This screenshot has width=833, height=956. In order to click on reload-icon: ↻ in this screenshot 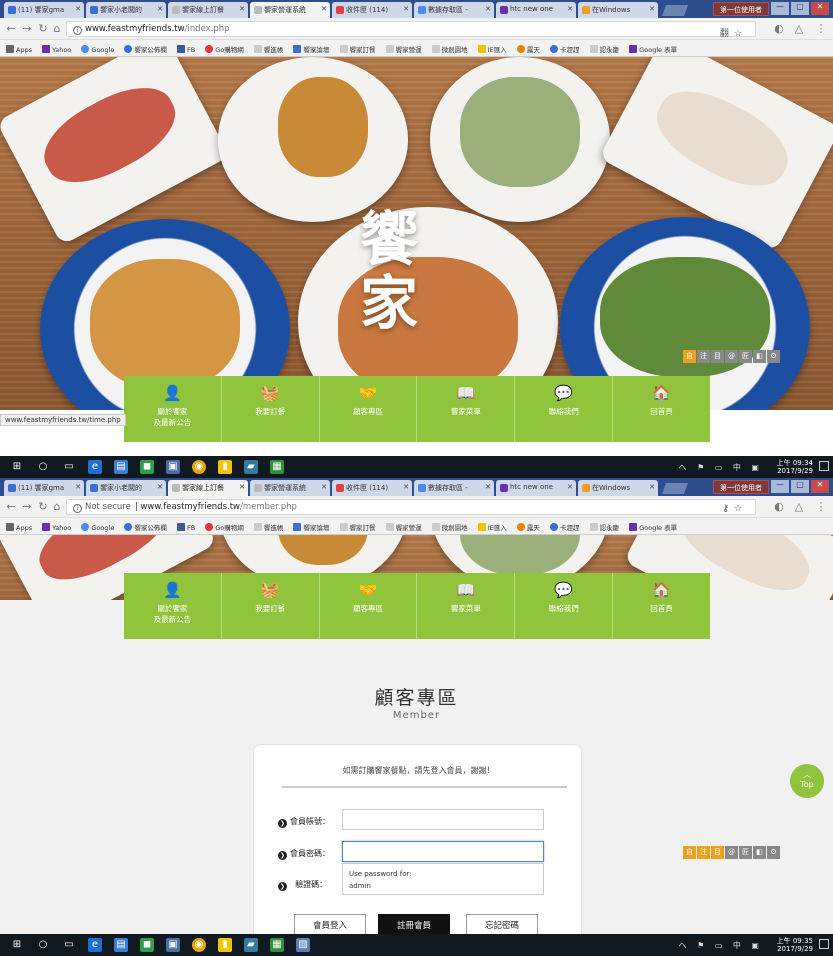, I will do `click(43, 507)`.